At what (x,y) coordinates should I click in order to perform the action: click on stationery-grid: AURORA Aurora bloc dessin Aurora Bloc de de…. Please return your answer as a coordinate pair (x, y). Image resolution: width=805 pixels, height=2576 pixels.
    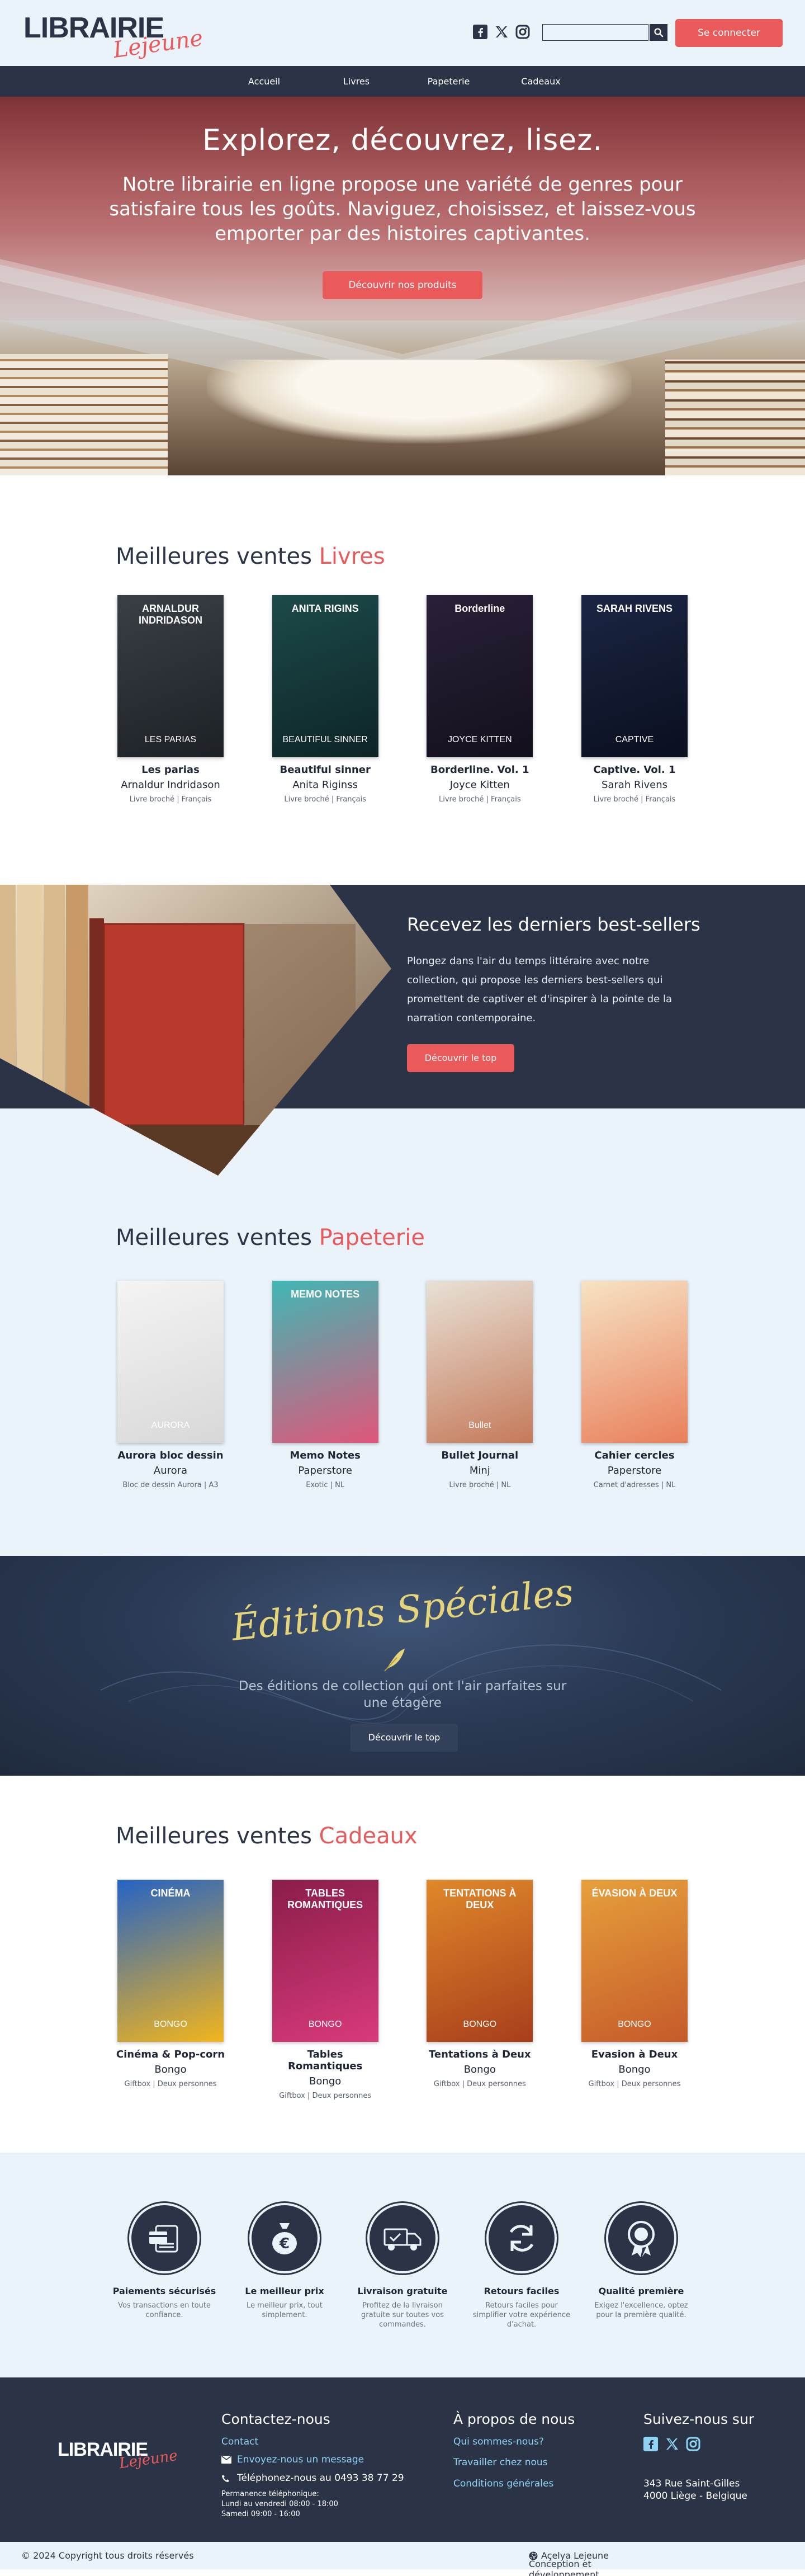
    Looking at the image, I should click on (402, 1385).